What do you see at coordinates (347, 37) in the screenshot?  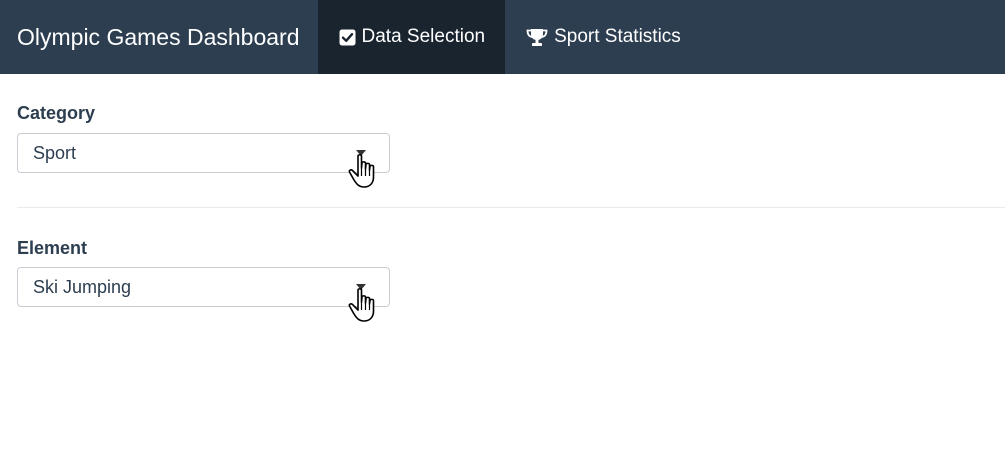 I see `check-square-icon` at bounding box center [347, 37].